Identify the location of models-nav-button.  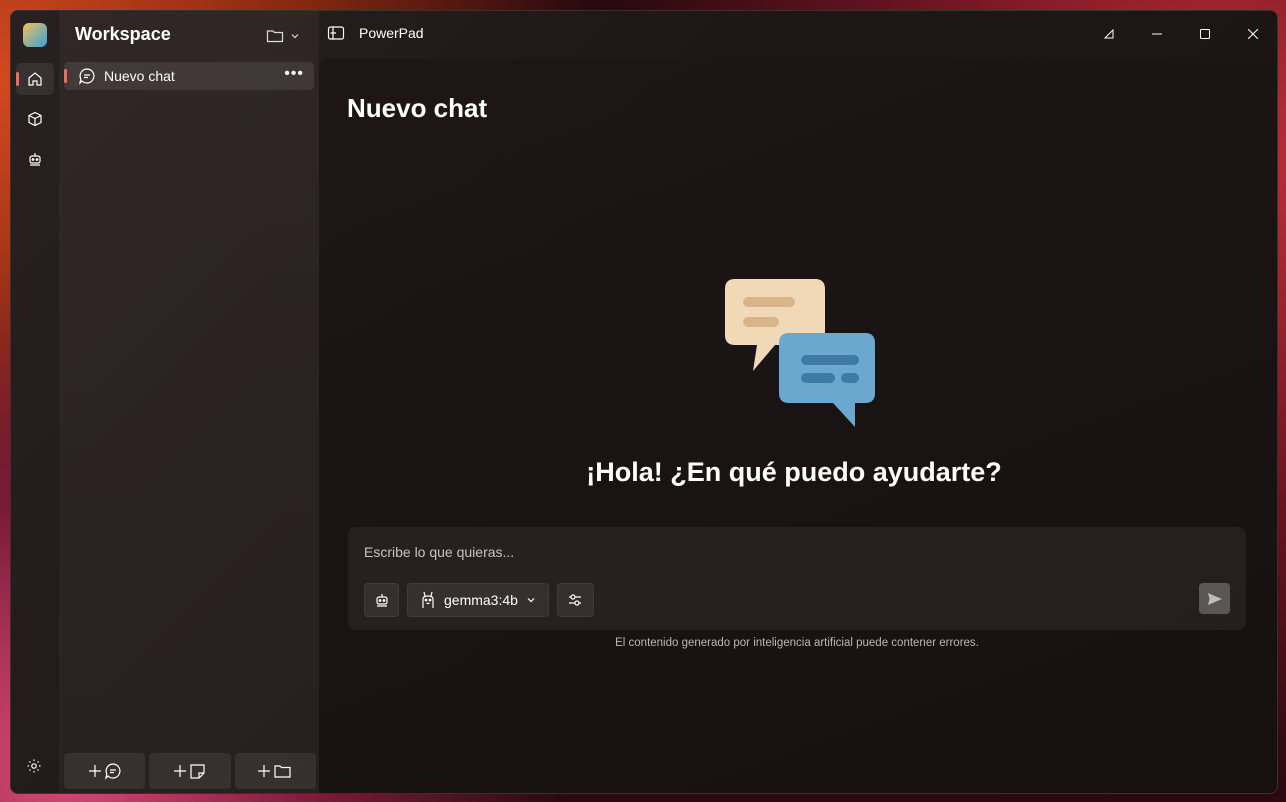
(35, 119).